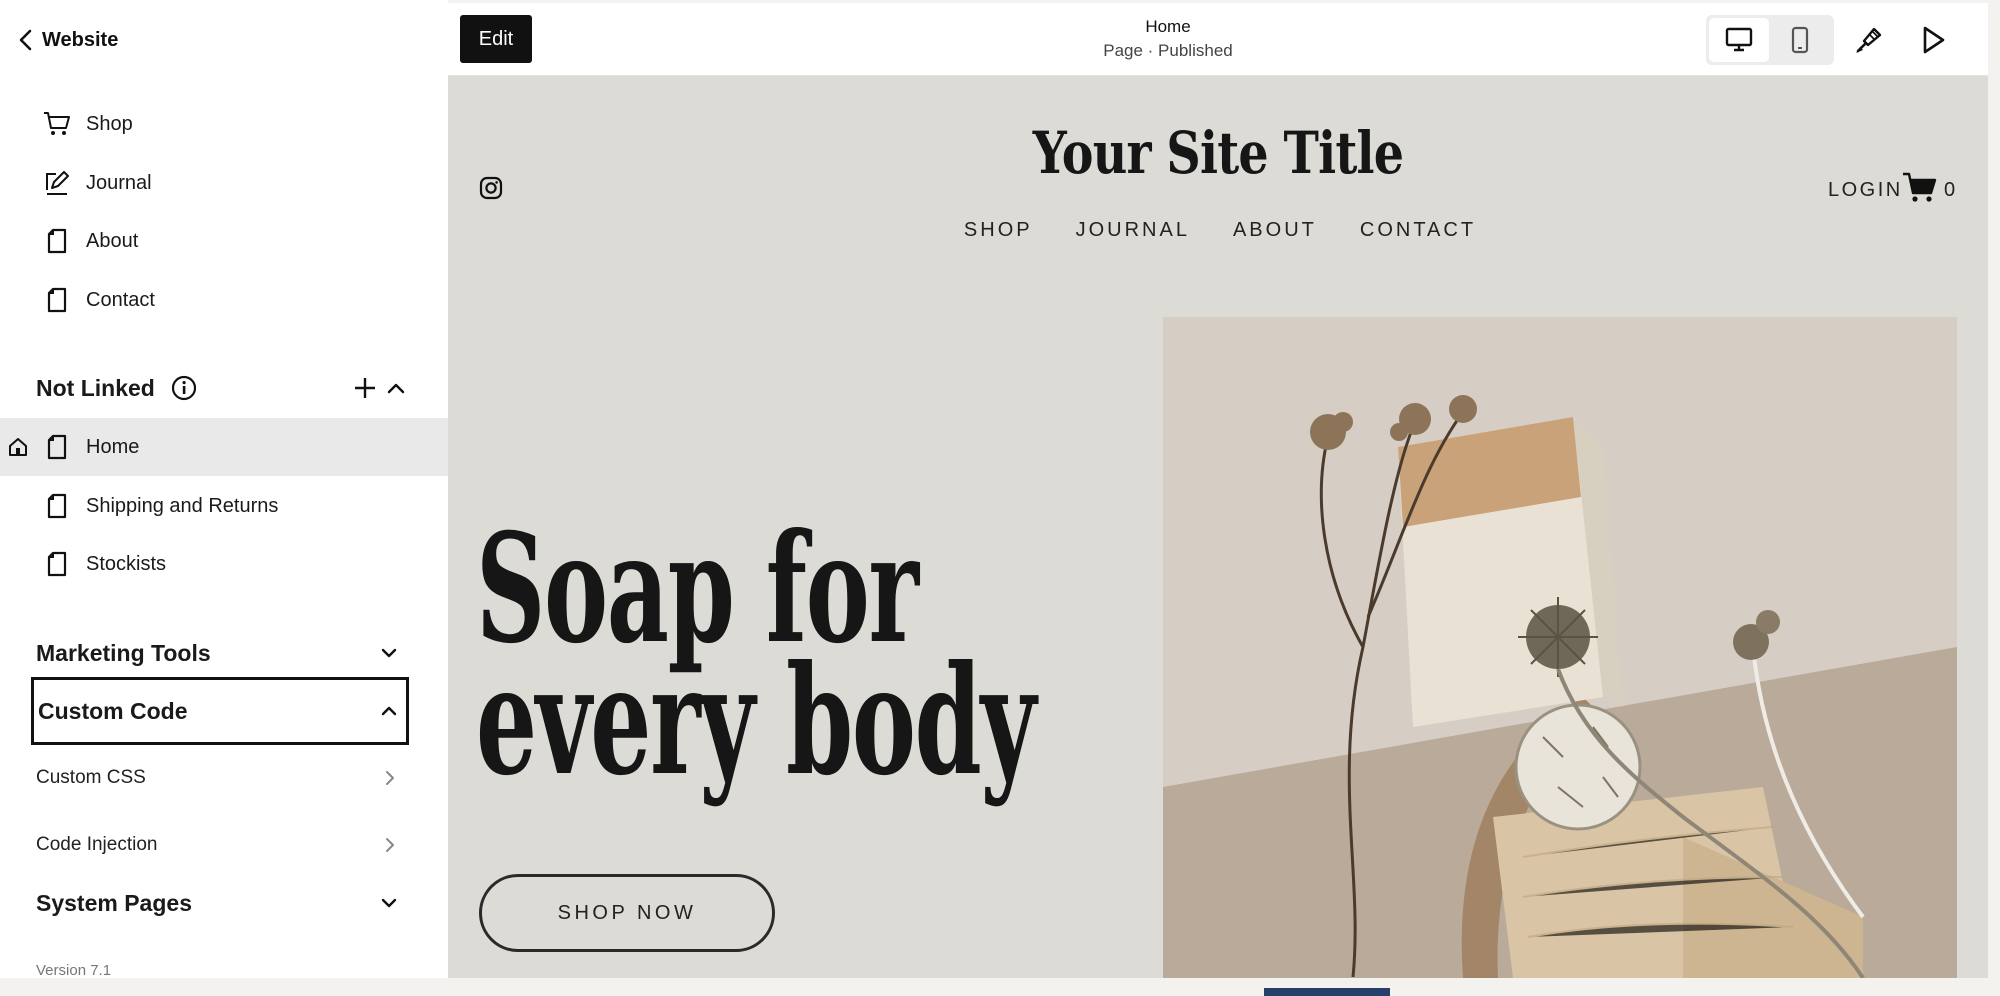  What do you see at coordinates (491, 188) in the screenshot?
I see `instagram-icon` at bounding box center [491, 188].